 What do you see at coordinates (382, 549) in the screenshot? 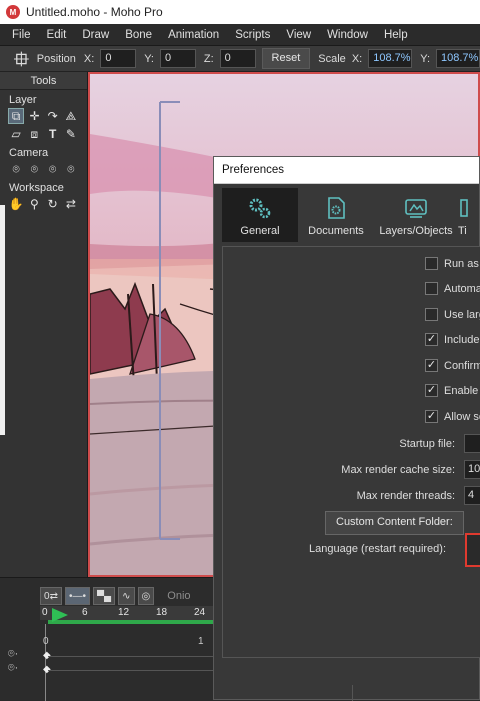
I see `language-row: Language (restart required):` at bounding box center [382, 549].